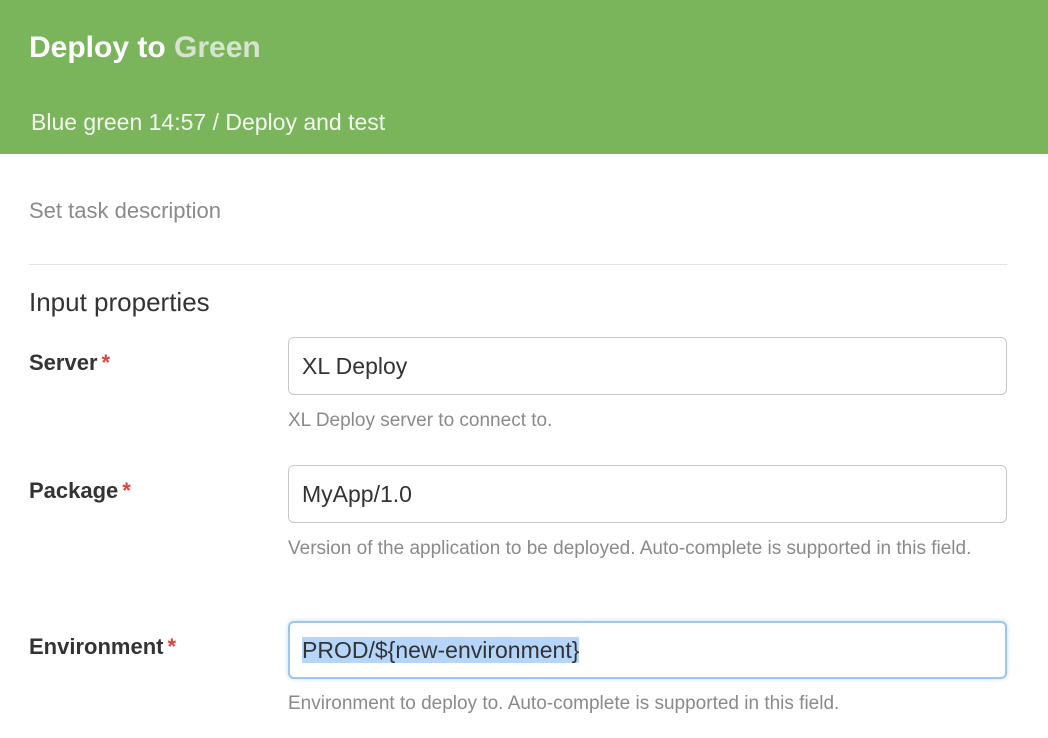 This screenshot has width=1048, height=738. What do you see at coordinates (217, 47) in the screenshot?
I see `title-environment: Green` at bounding box center [217, 47].